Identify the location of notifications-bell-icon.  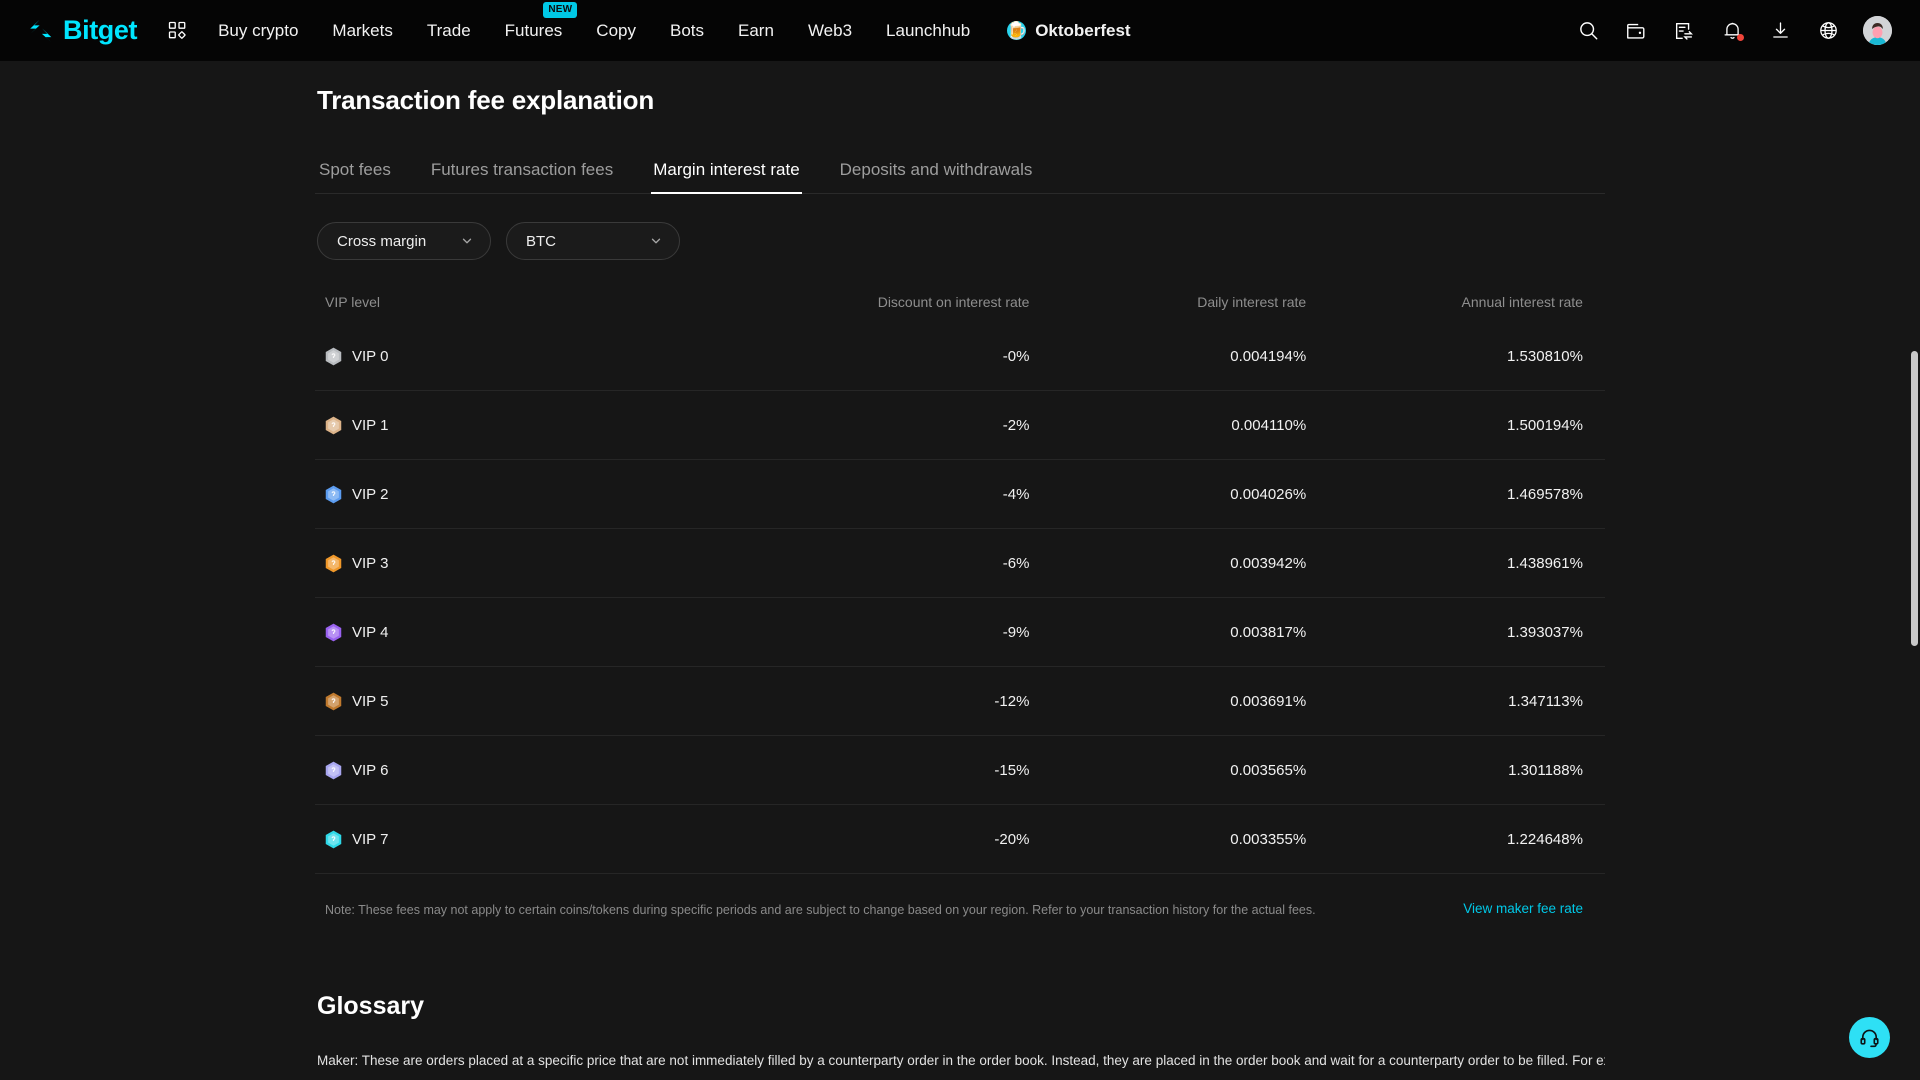
(1732, 31).